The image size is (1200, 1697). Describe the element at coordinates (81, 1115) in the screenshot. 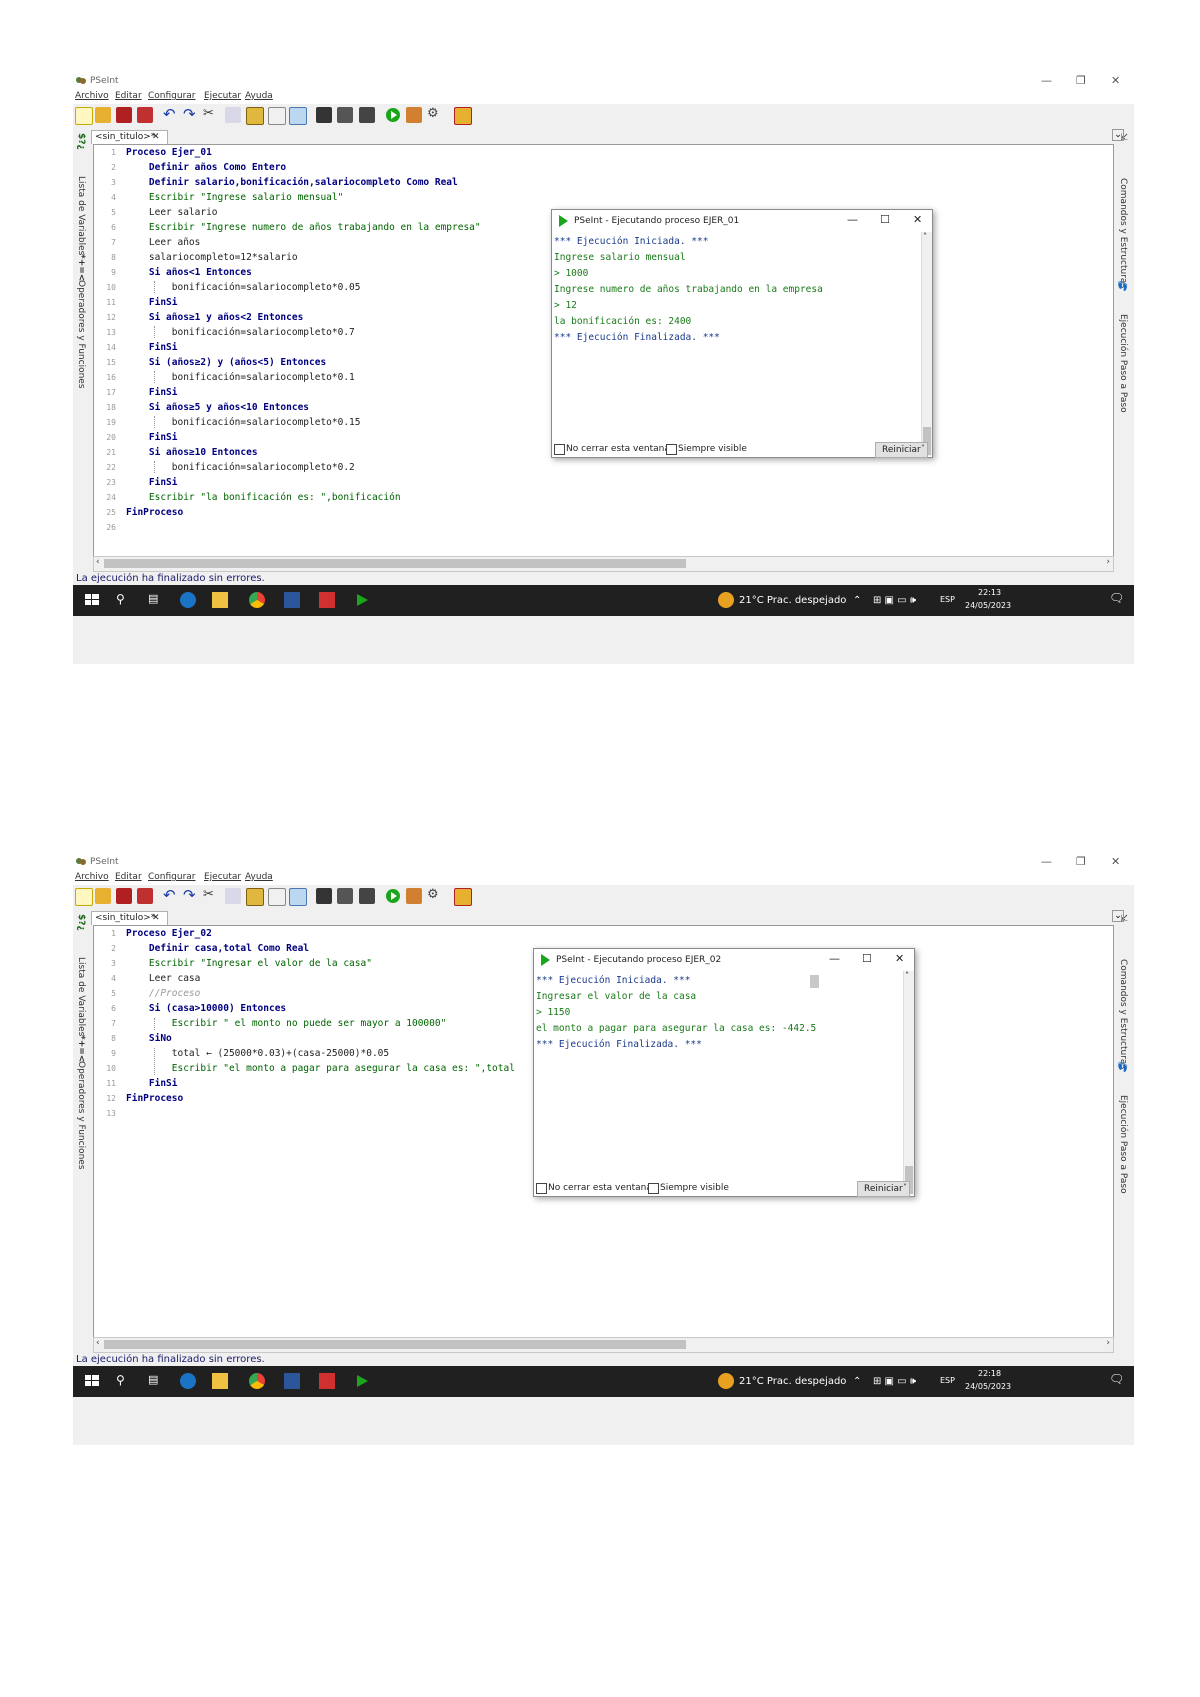

I see `operators-tab: Operadores y Funciones` at that location.